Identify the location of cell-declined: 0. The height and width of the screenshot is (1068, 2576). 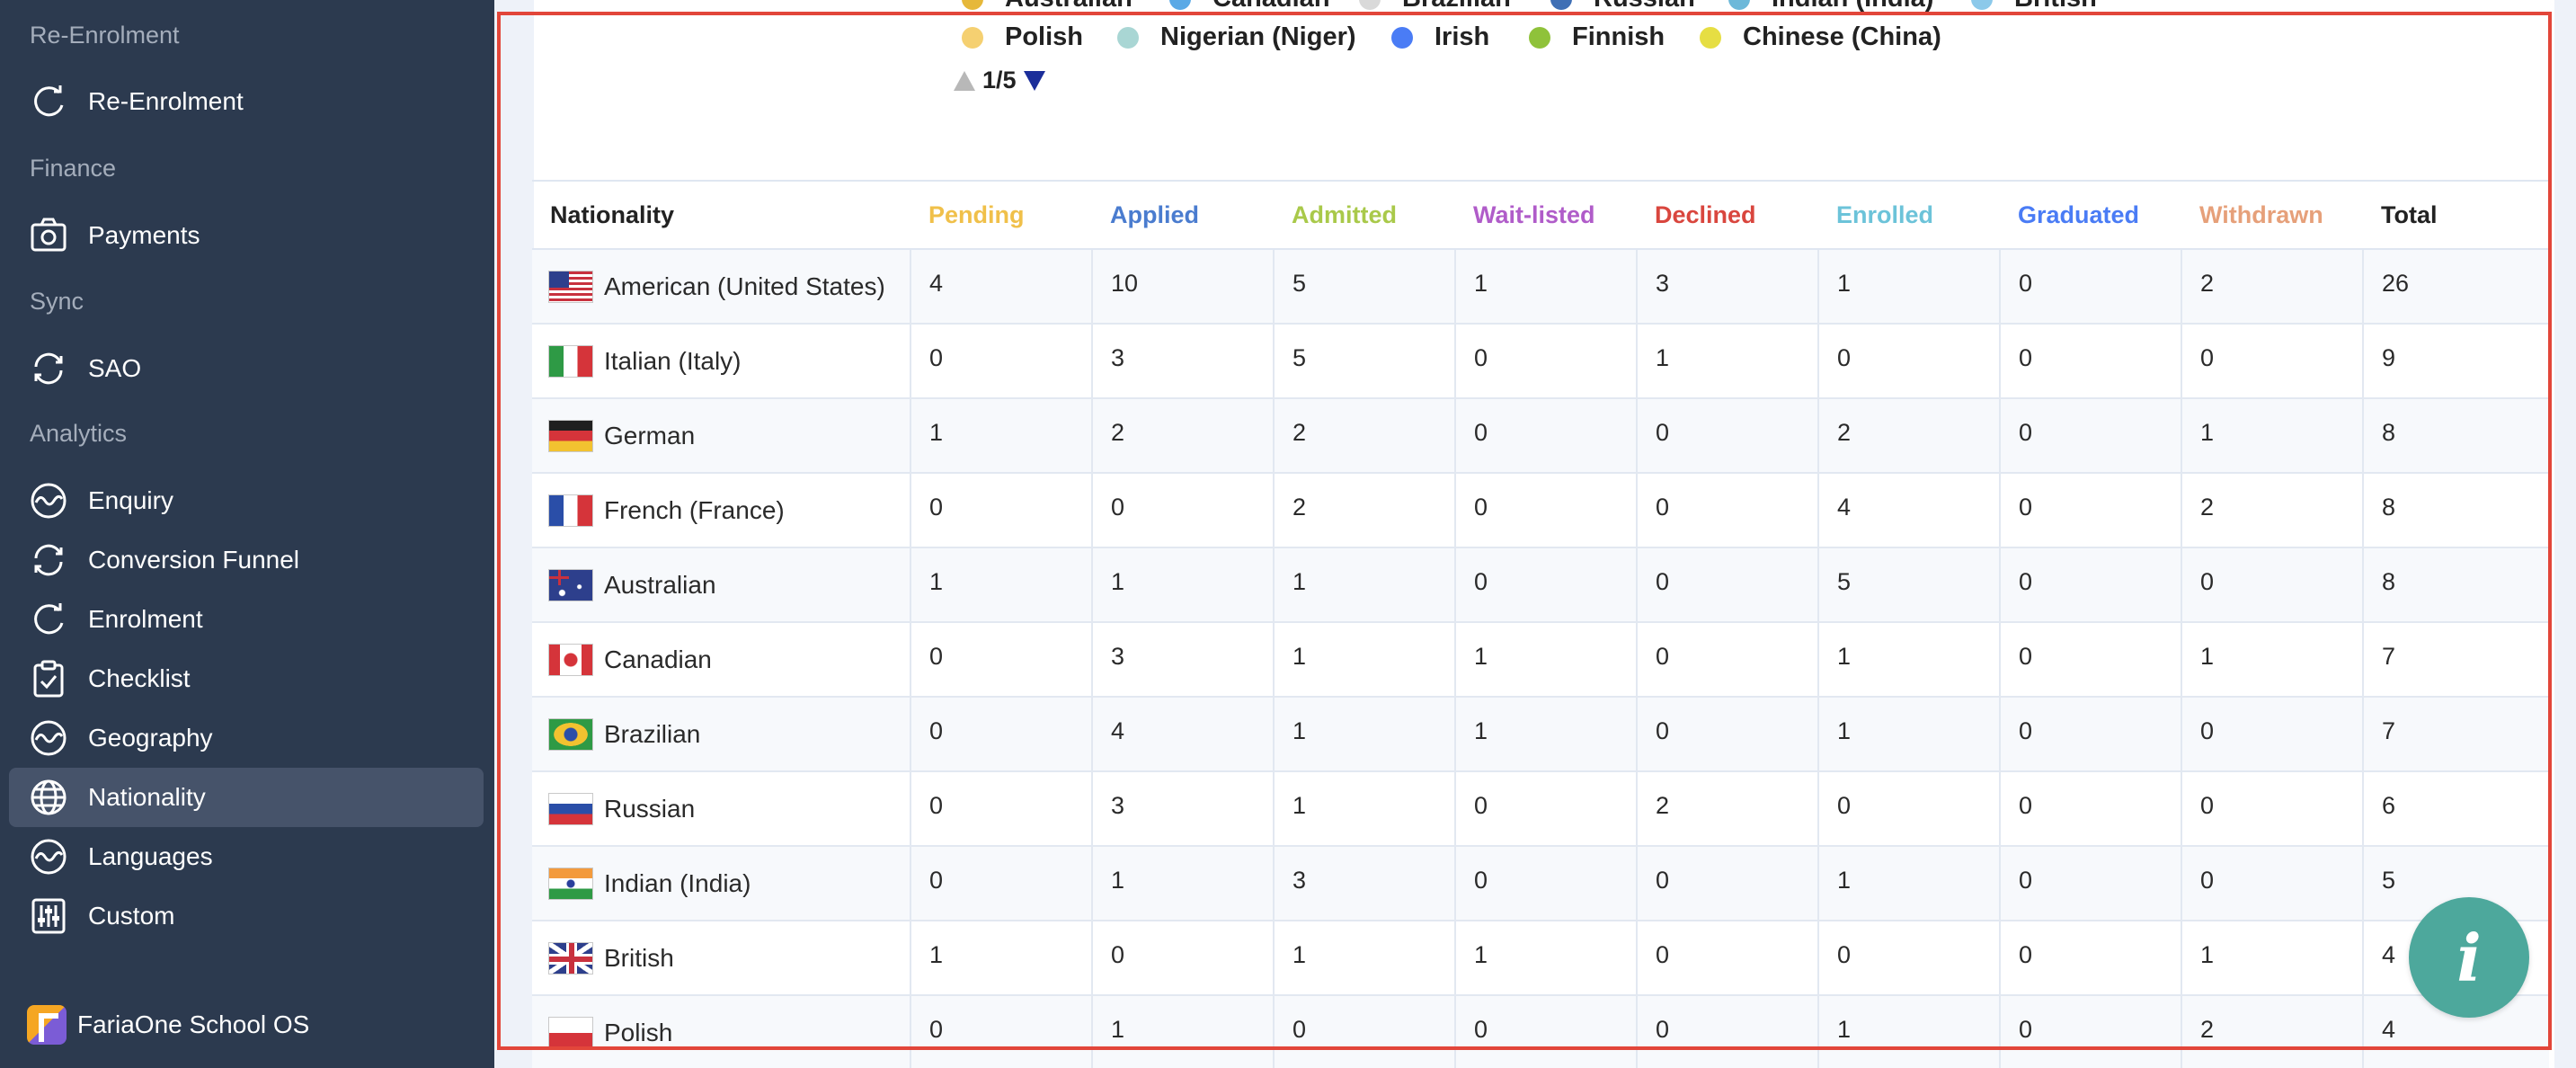
(1728, 1031).